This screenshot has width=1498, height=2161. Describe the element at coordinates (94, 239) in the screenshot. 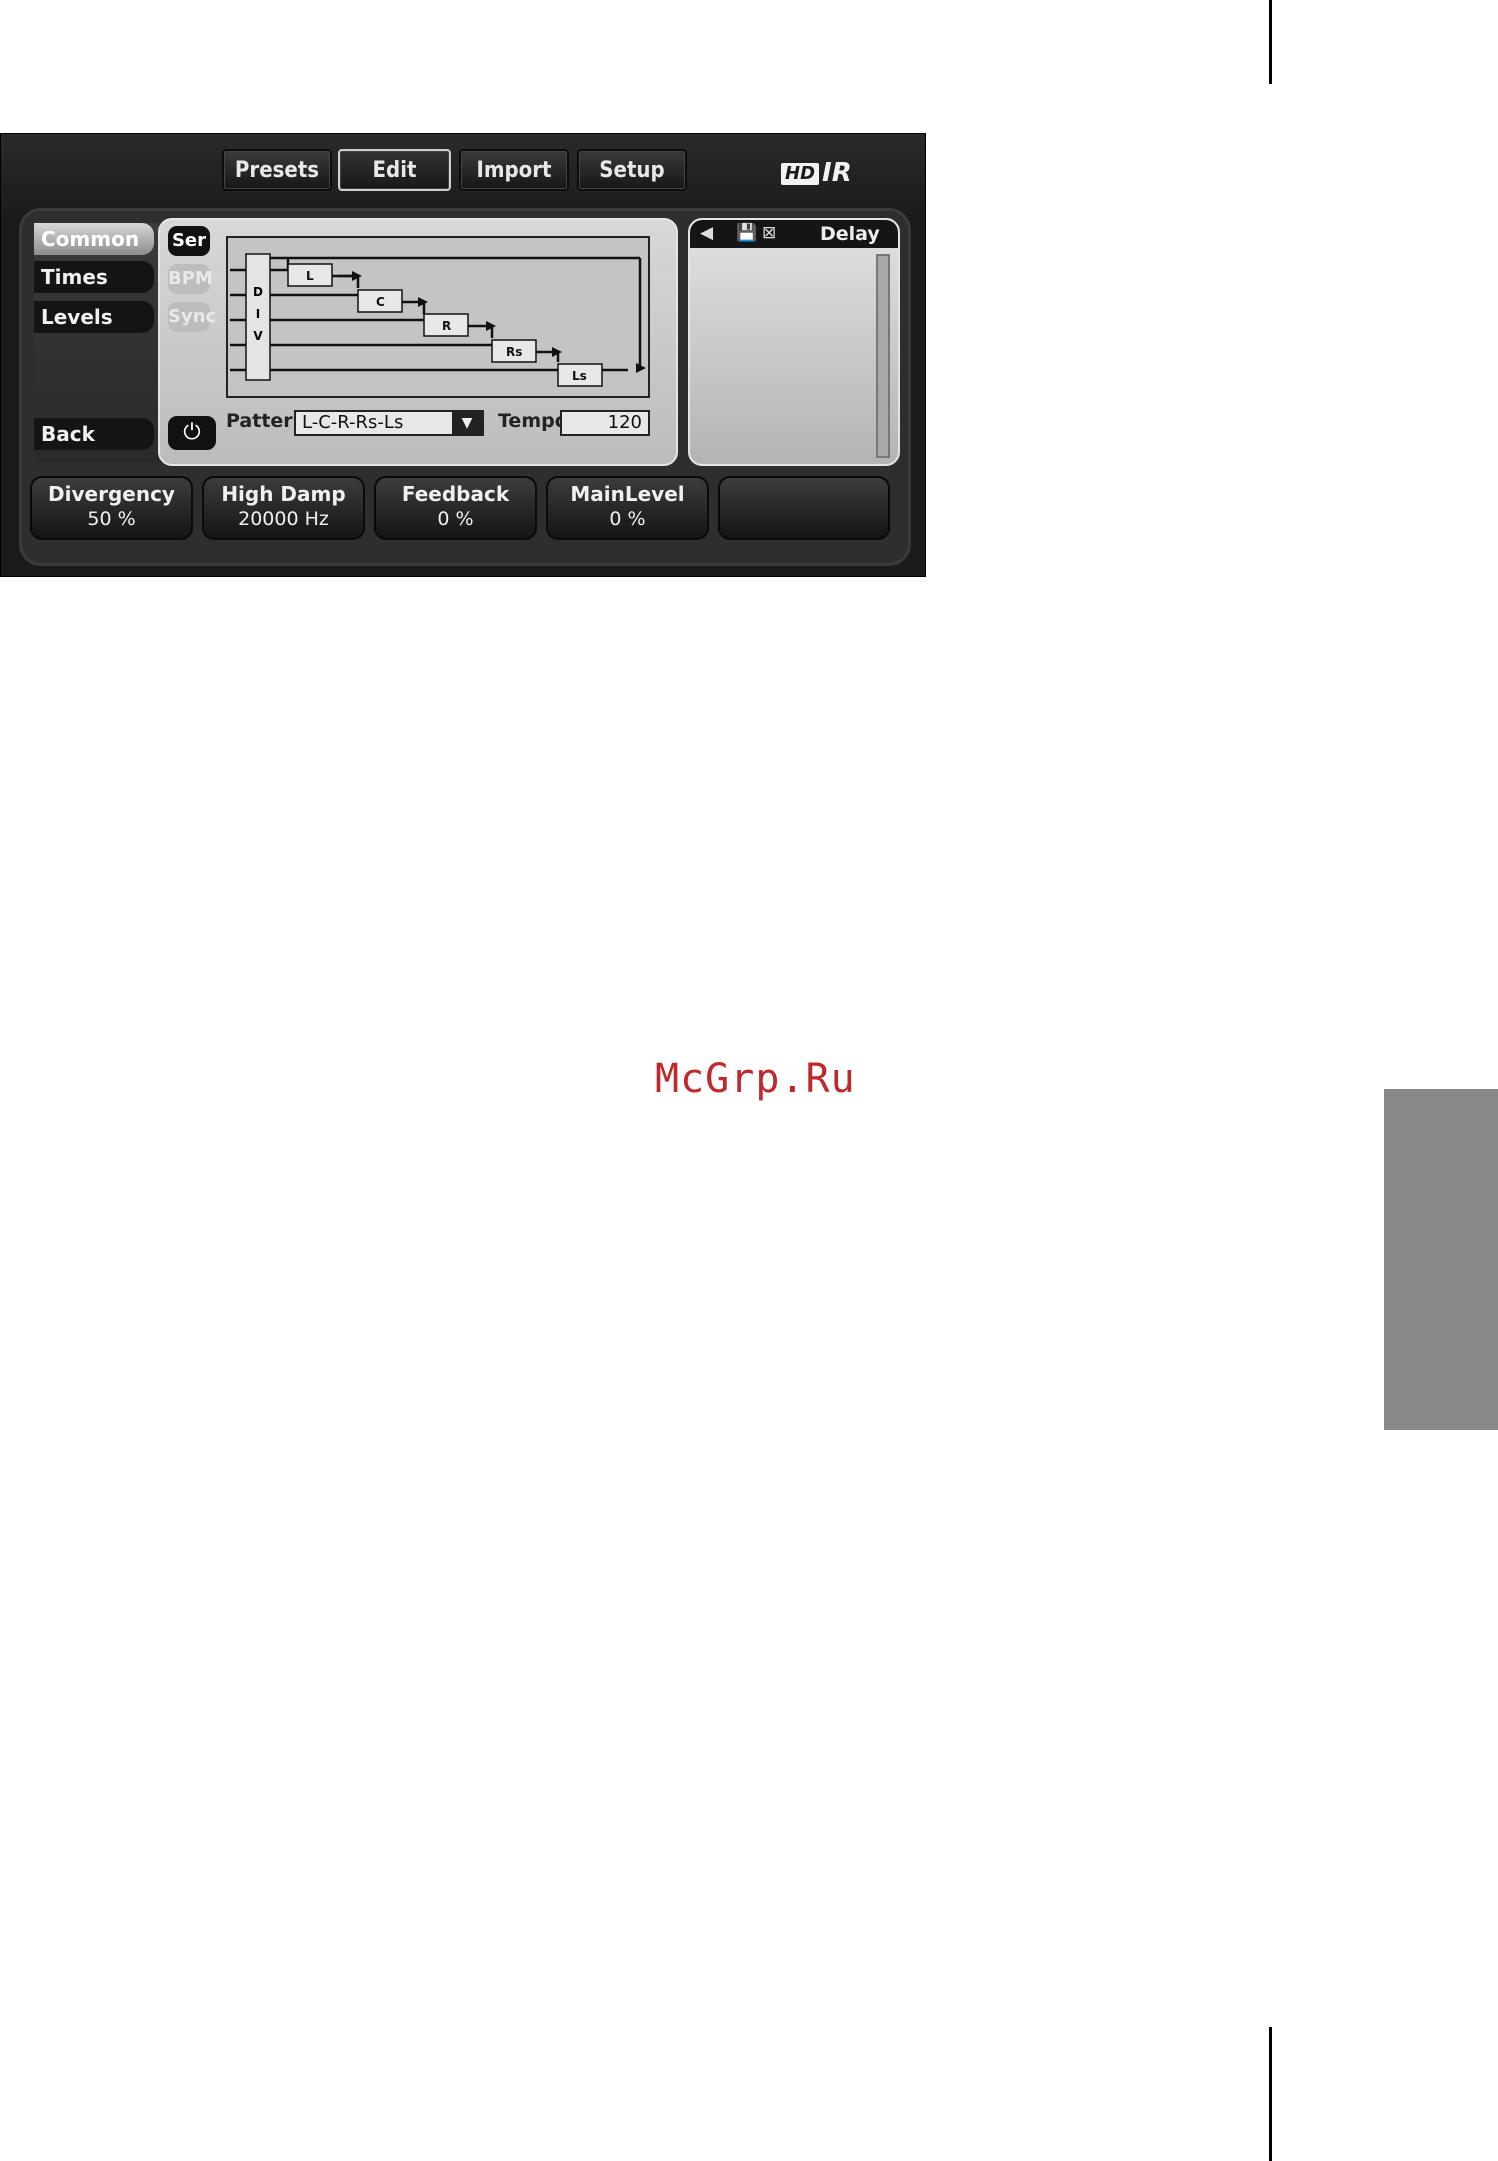

I see `sidebar-item-common: Common` at that location.